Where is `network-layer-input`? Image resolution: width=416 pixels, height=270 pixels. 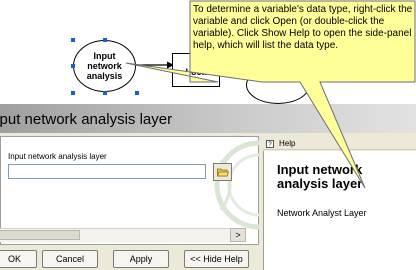 network-layer-input is located at coordinates (107, 171).